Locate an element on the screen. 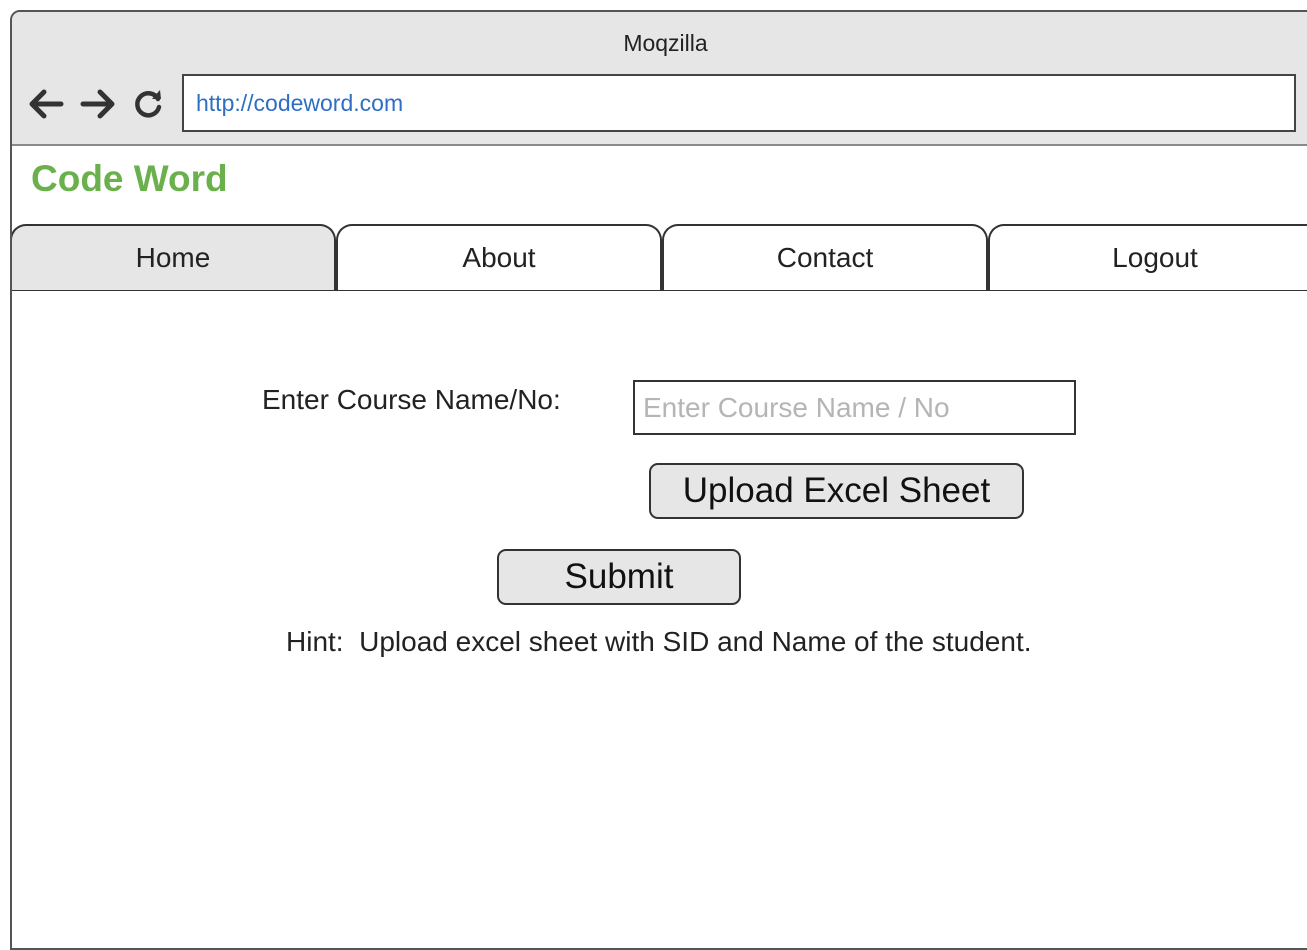 The width and height of the screenshot is (1307, 950). submit-button-label: Submit is located at coordinates (619, 576).